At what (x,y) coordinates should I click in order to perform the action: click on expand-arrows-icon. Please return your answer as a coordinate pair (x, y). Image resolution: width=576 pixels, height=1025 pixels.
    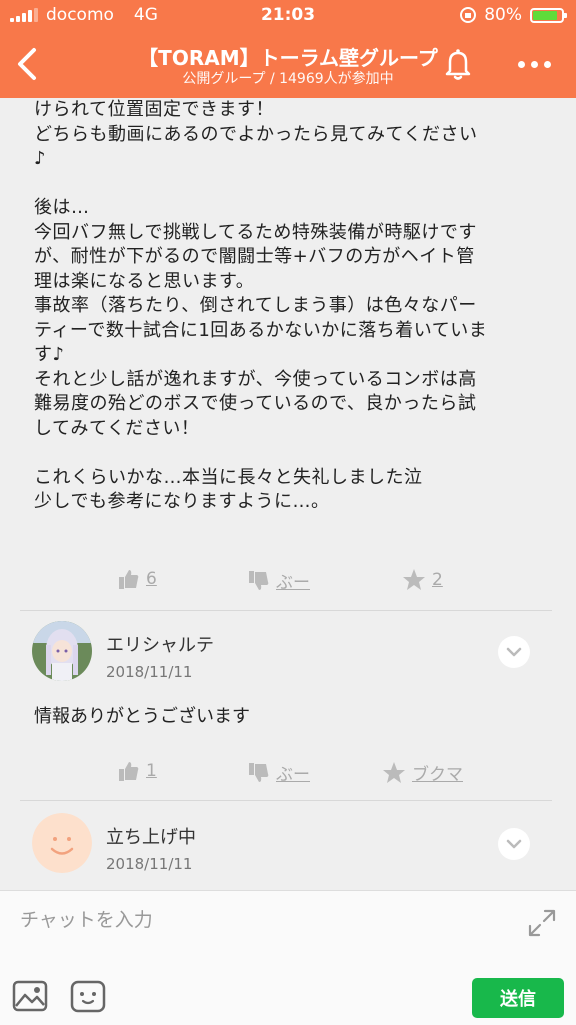
    Looking at the image, I should click on (542, 923).